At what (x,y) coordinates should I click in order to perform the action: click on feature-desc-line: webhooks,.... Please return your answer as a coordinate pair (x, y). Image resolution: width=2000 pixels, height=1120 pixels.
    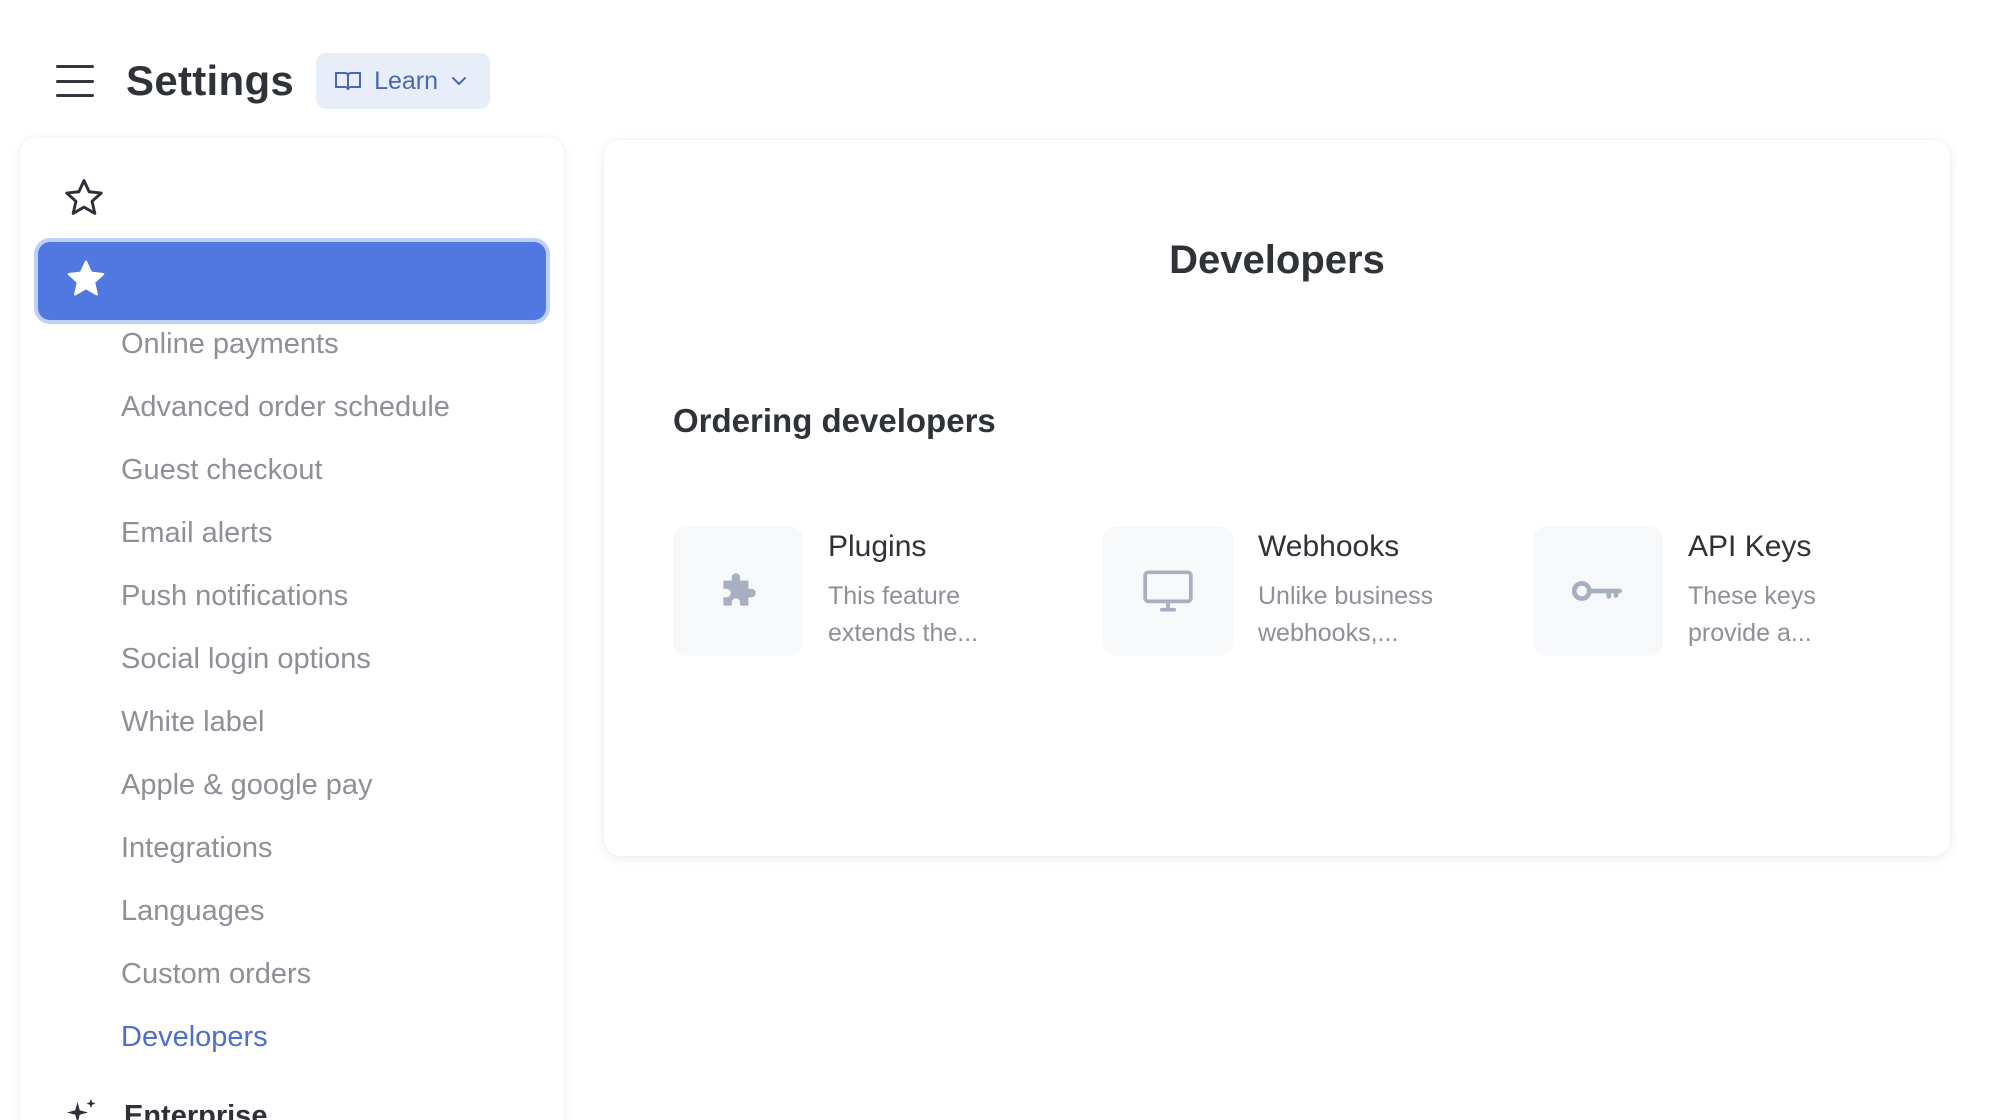
    Looking at the image, I should click on (1328, 633).